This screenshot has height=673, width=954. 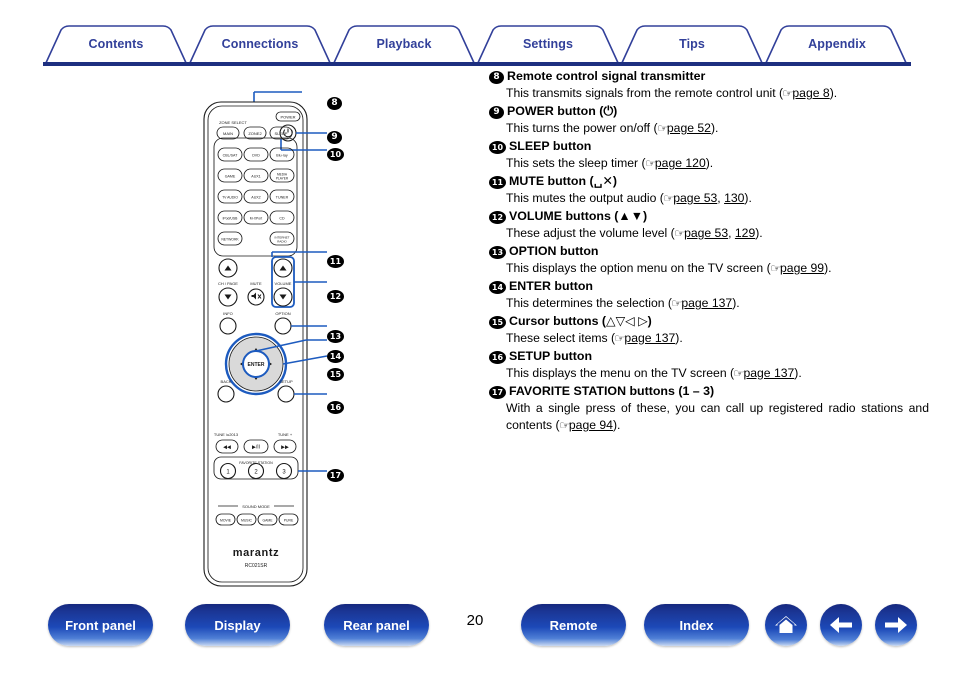 I want to click on nav-front-panel: Front panel, so click(x=100, y=625).